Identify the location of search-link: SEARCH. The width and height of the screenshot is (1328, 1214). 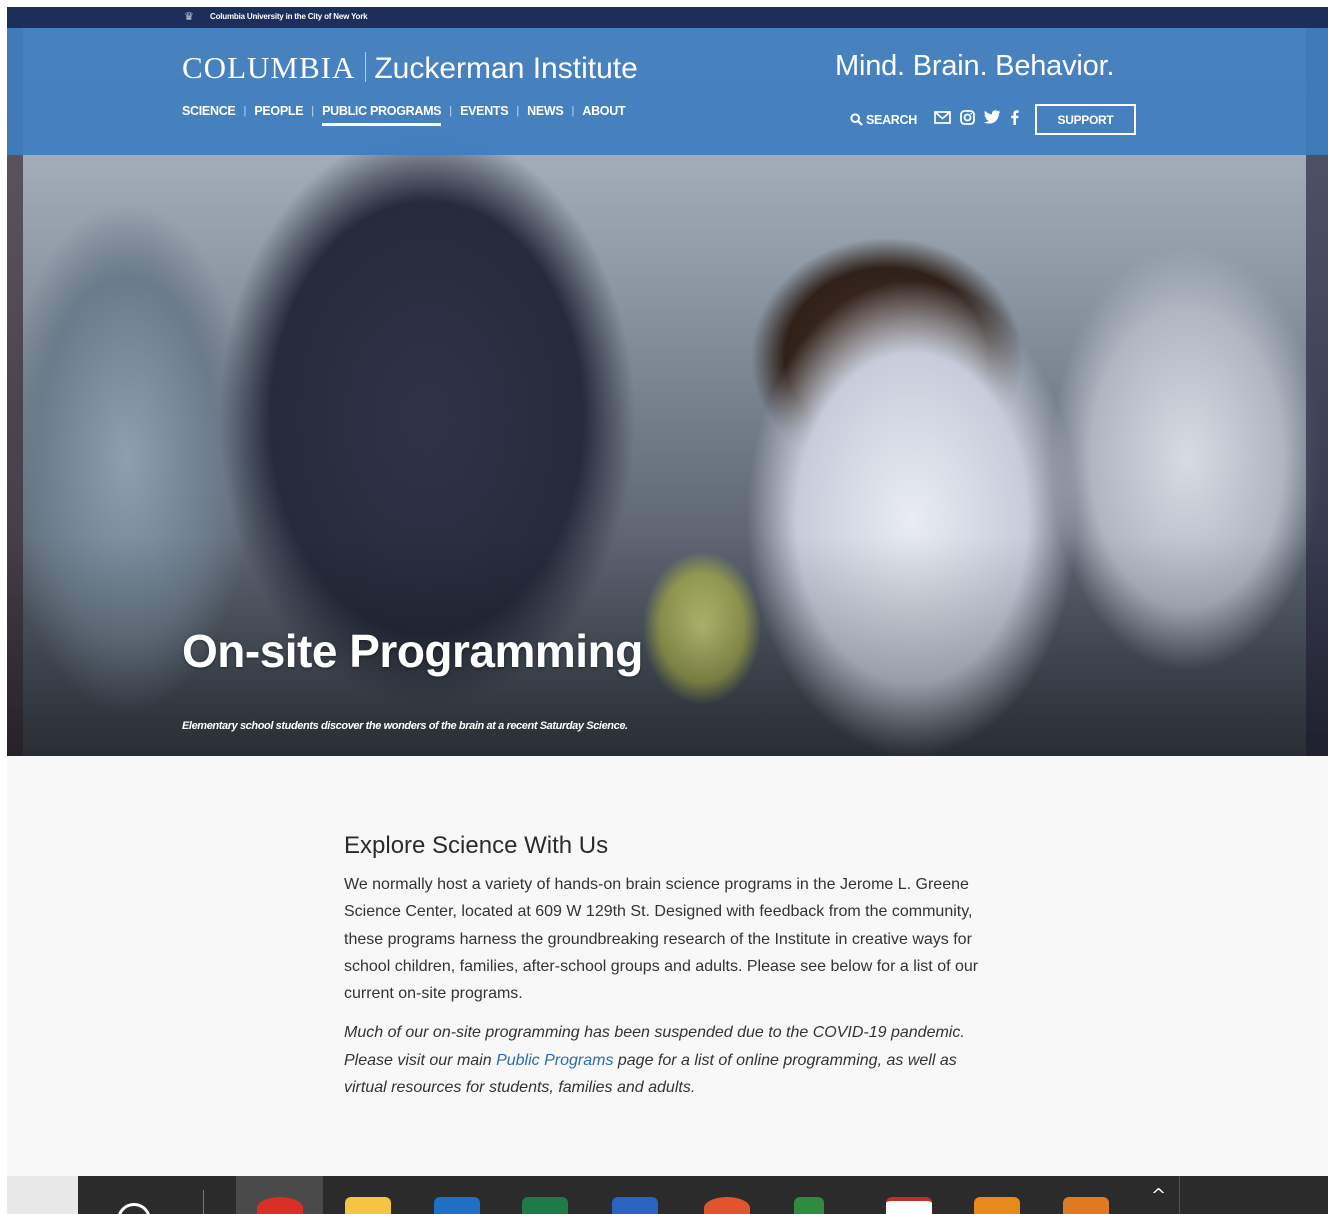
(883, 120).